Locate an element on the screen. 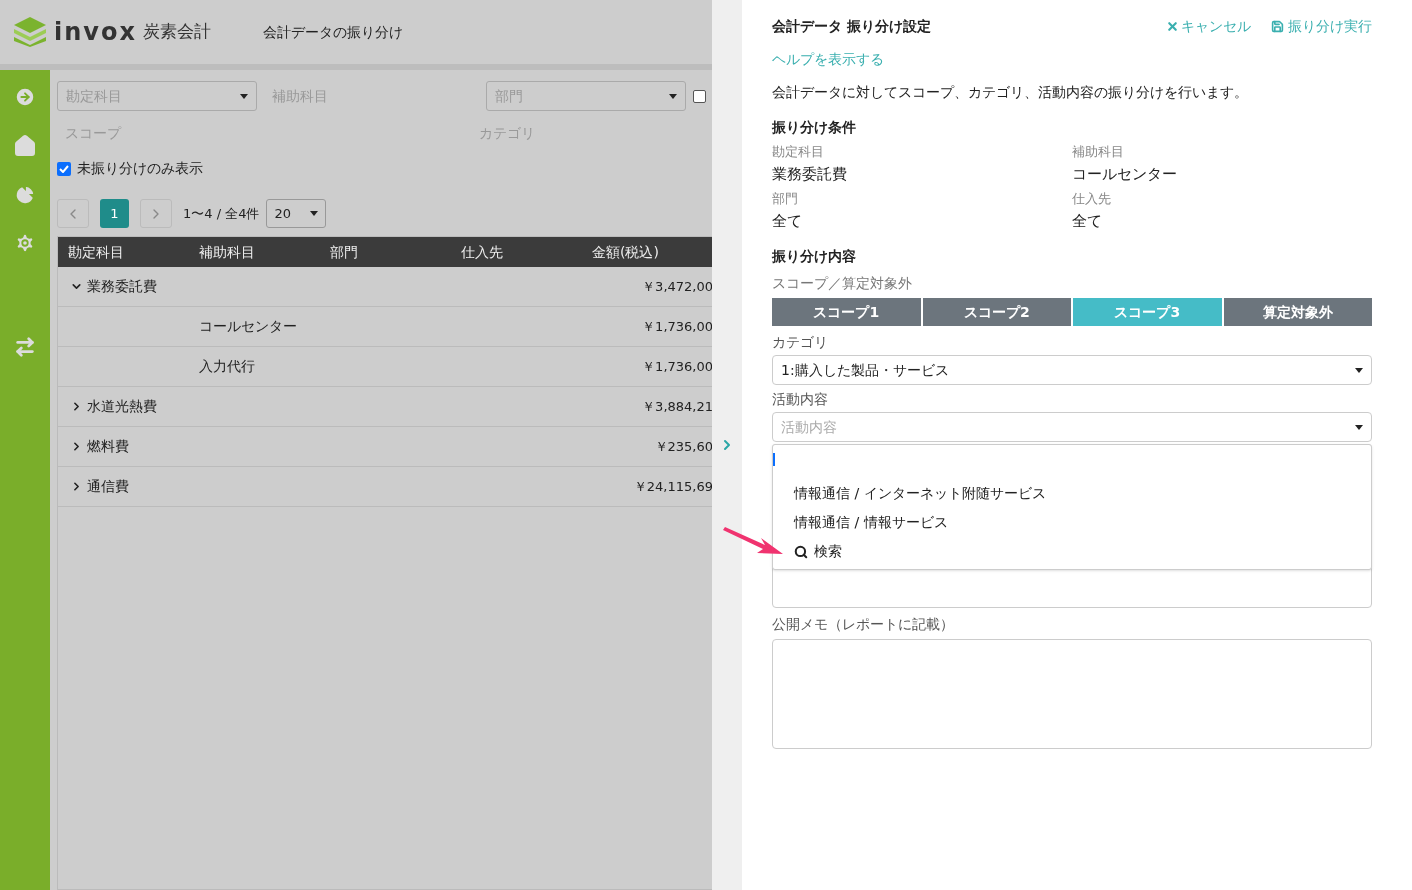 This screenshot has height=890, width=1412. close-icon is located at coordinates (1172, 26).